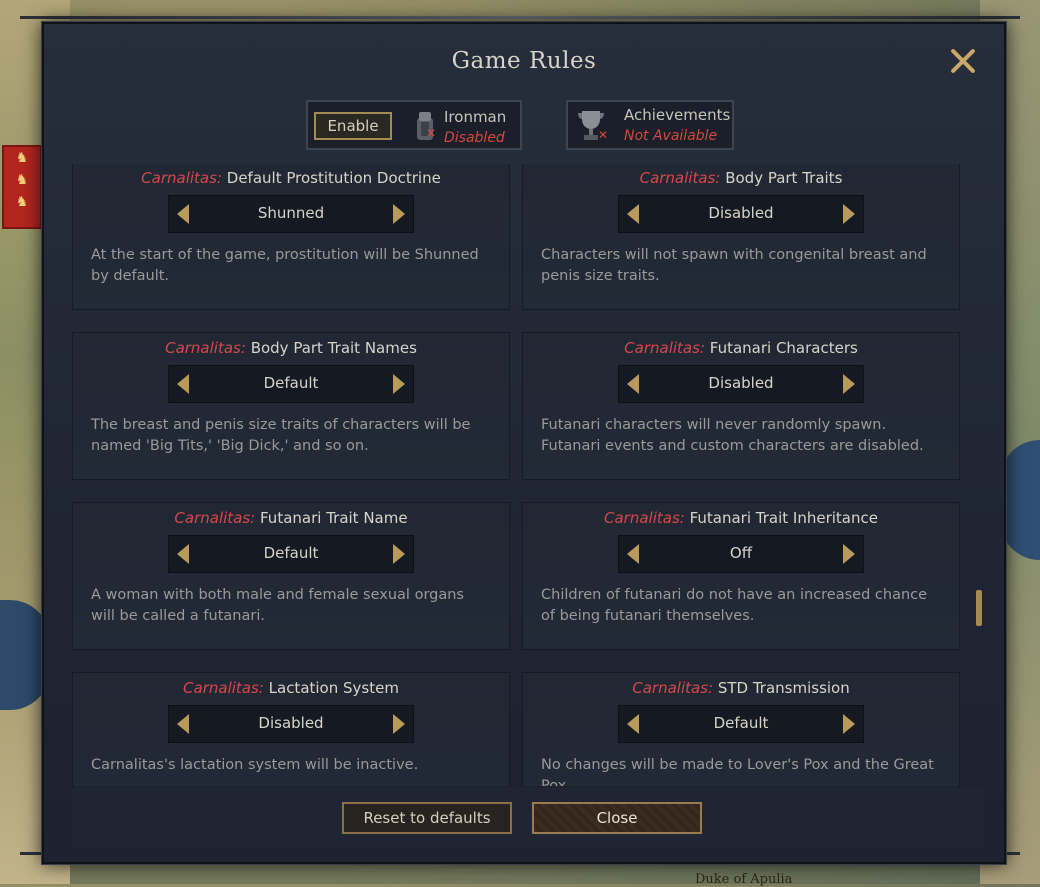  What do you see at coordinates (414, 125) in the screenshot?
I see `ironman-status-box: Enable ✕ Ironman Disabled` at bounding box center [414, 125].